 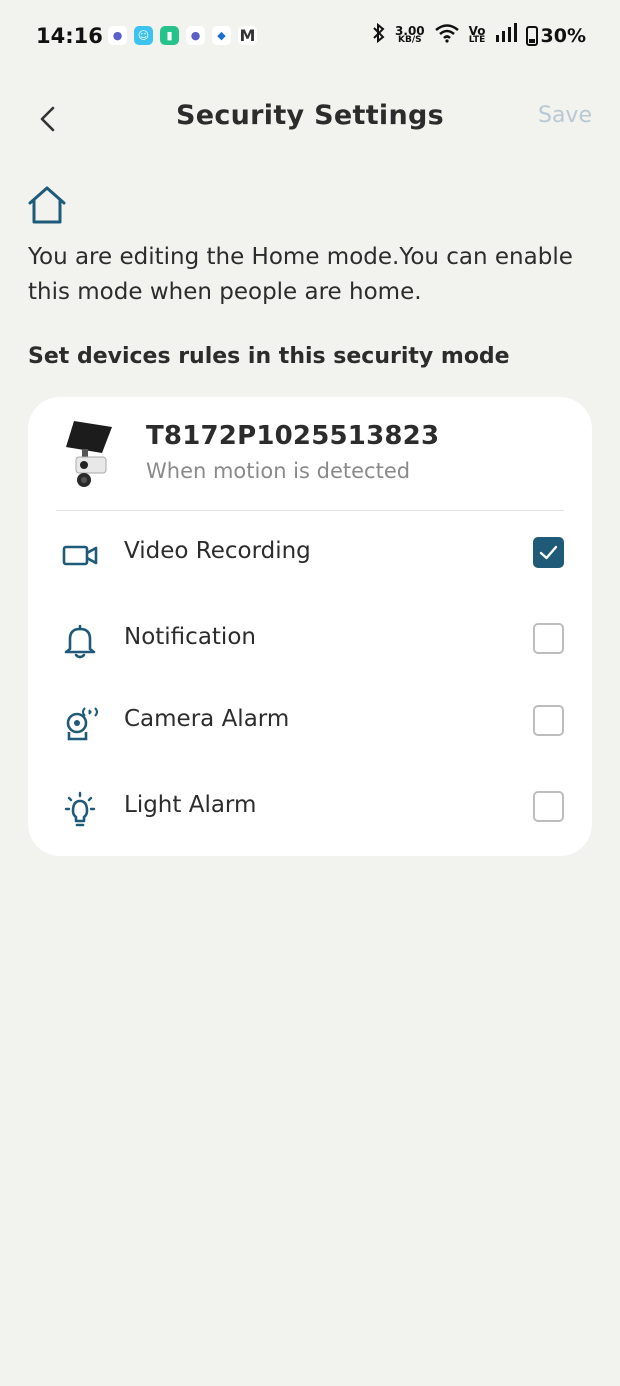 I want to click on layers-app-icon: ◆, so click(x=221, y=35).